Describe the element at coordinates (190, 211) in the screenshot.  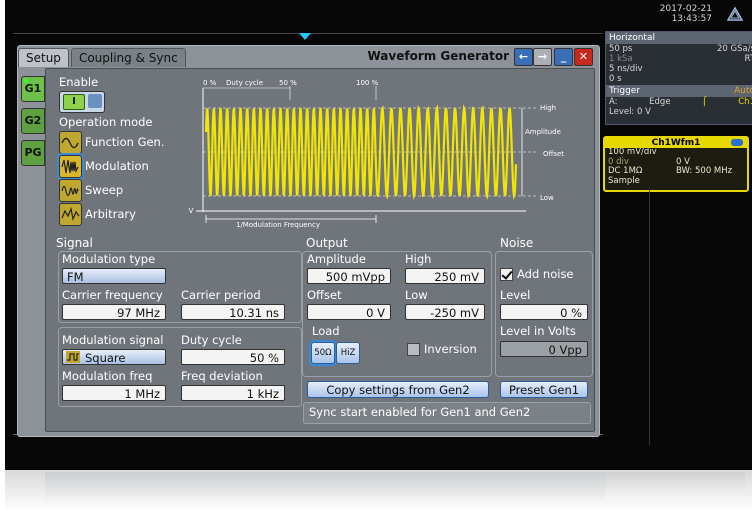
I see `zero-v-label: 0 V` at that location.